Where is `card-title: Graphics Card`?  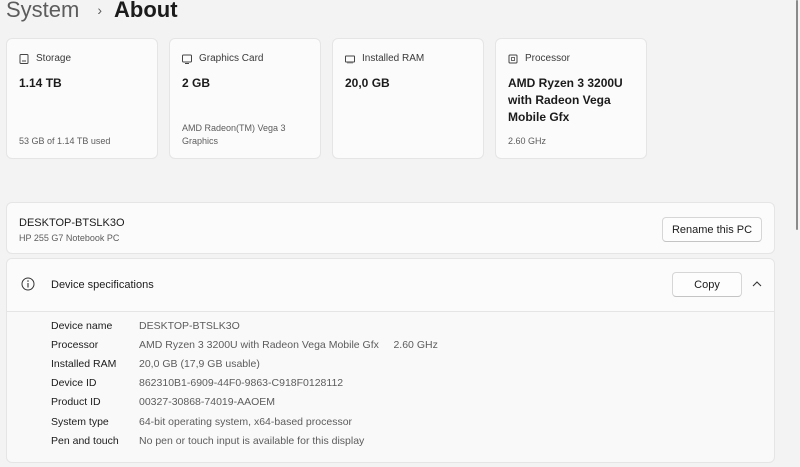 card-title: Graphics Card is located at coordinates (231, 58).